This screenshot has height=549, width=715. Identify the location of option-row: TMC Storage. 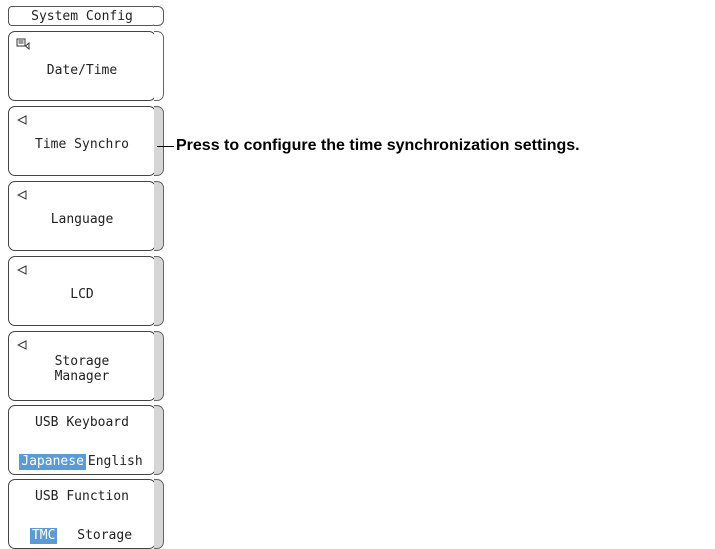
(82, 536).